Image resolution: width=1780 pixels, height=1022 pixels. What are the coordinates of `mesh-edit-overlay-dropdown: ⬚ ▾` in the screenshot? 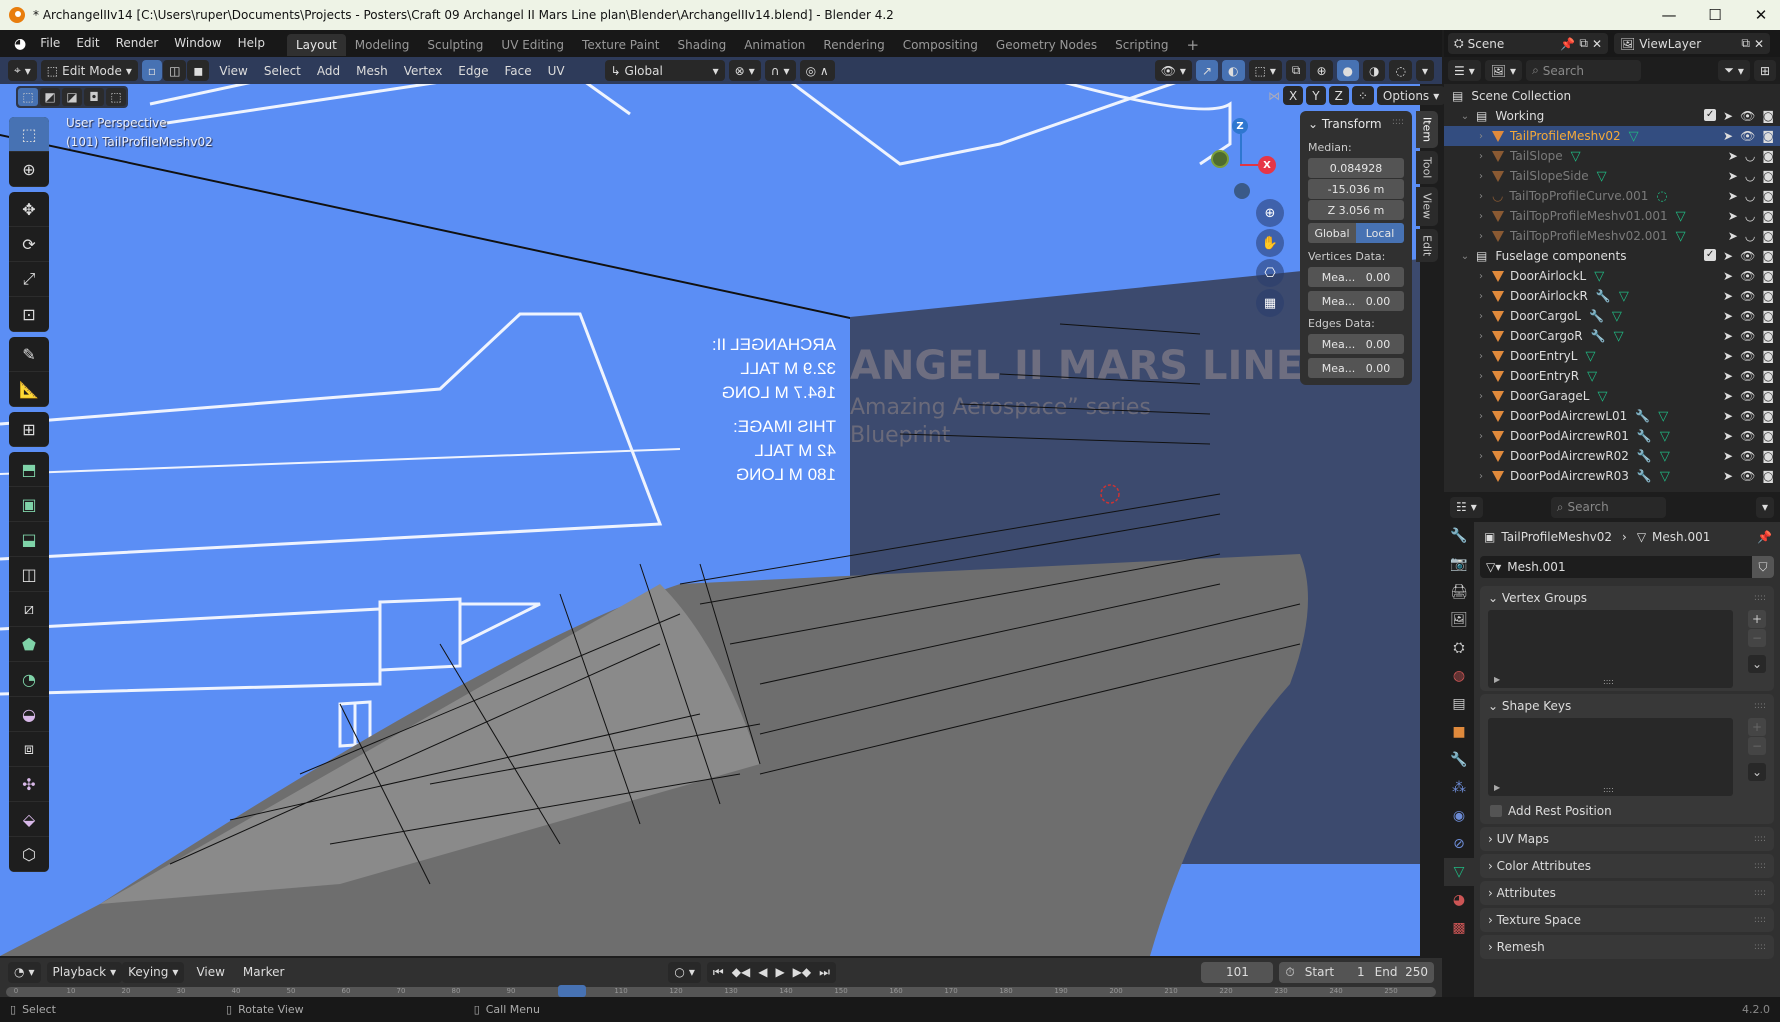 It's located at (1265, 70).